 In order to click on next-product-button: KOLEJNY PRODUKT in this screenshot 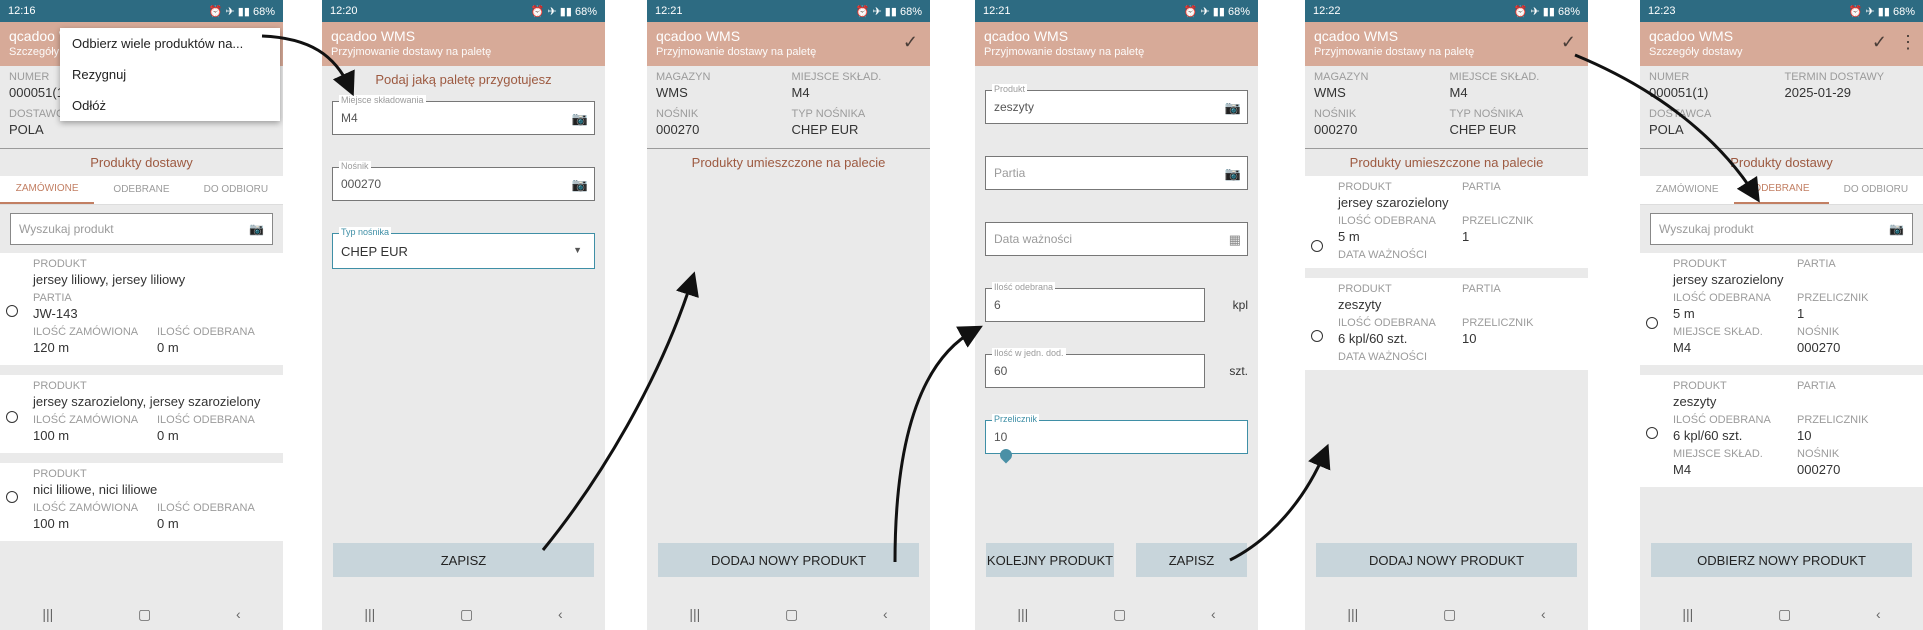, I will do `click(1050, 560)`.